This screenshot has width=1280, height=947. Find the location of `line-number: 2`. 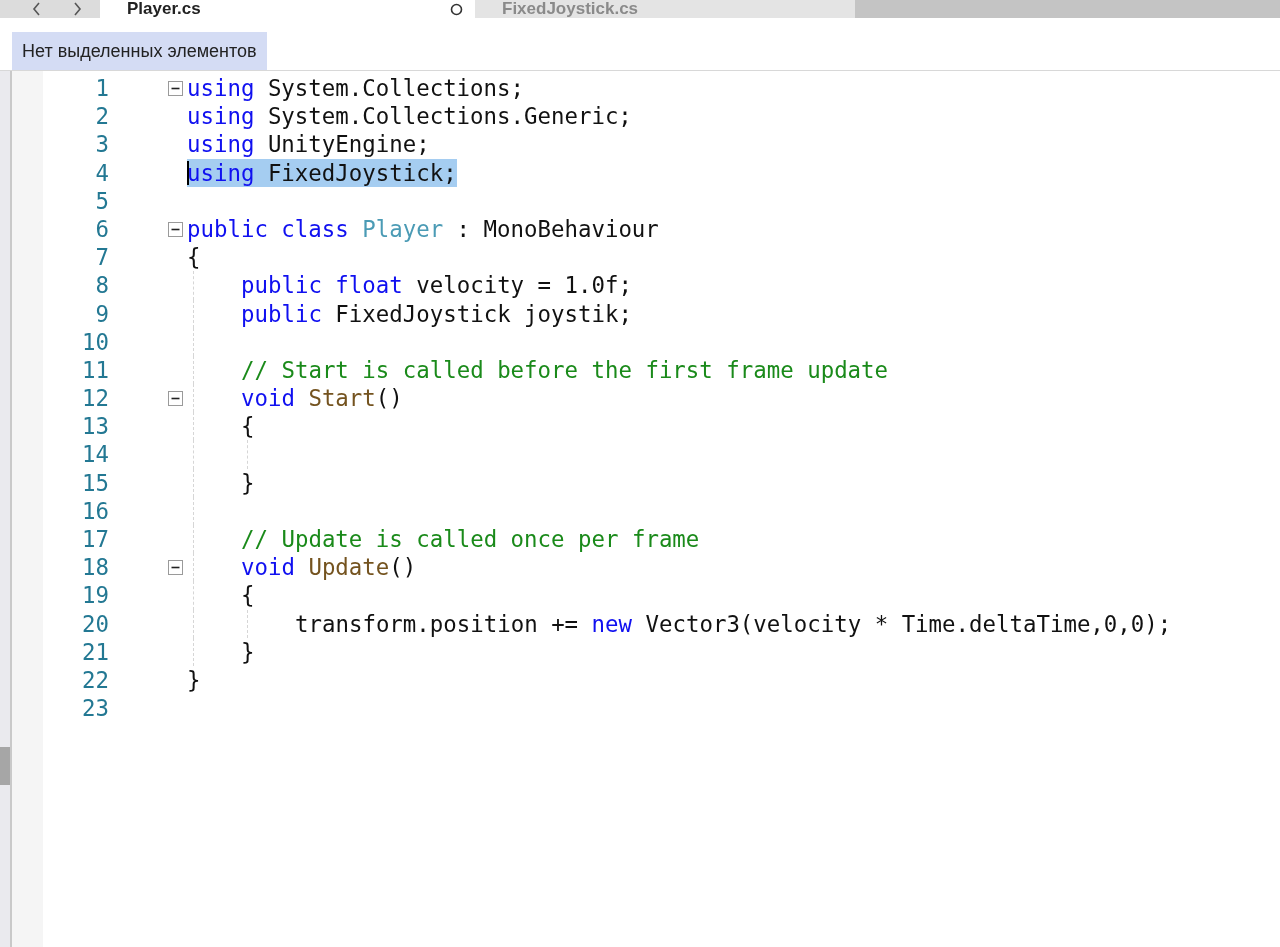

line-number: 2 is located at coordinates (101, 116).